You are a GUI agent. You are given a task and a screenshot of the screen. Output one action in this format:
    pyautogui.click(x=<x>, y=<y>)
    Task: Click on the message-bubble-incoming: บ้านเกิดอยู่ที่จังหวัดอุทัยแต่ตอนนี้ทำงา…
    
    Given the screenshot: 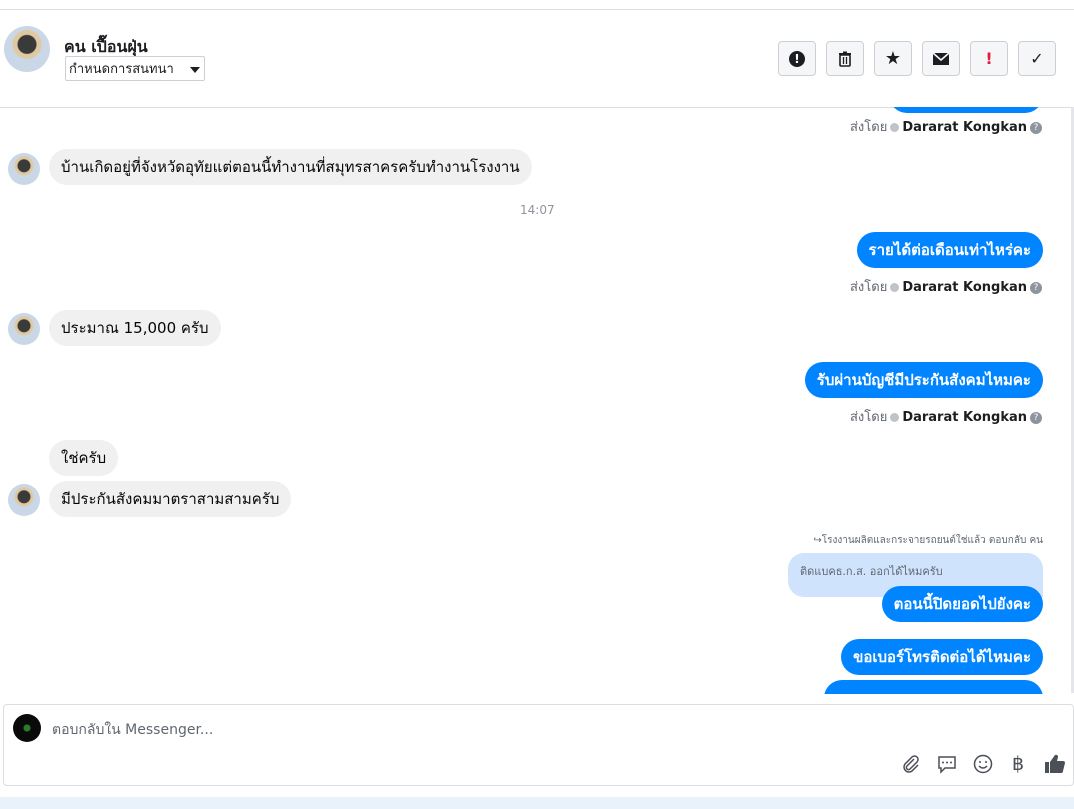 What is the action you would take?
    pyautogui.click(x=290, y=167)
    